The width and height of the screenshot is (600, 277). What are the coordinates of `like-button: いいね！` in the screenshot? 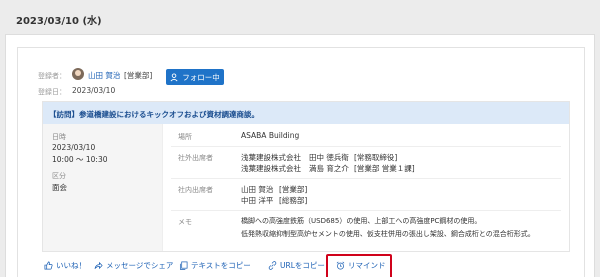 It's located at (65, 265).